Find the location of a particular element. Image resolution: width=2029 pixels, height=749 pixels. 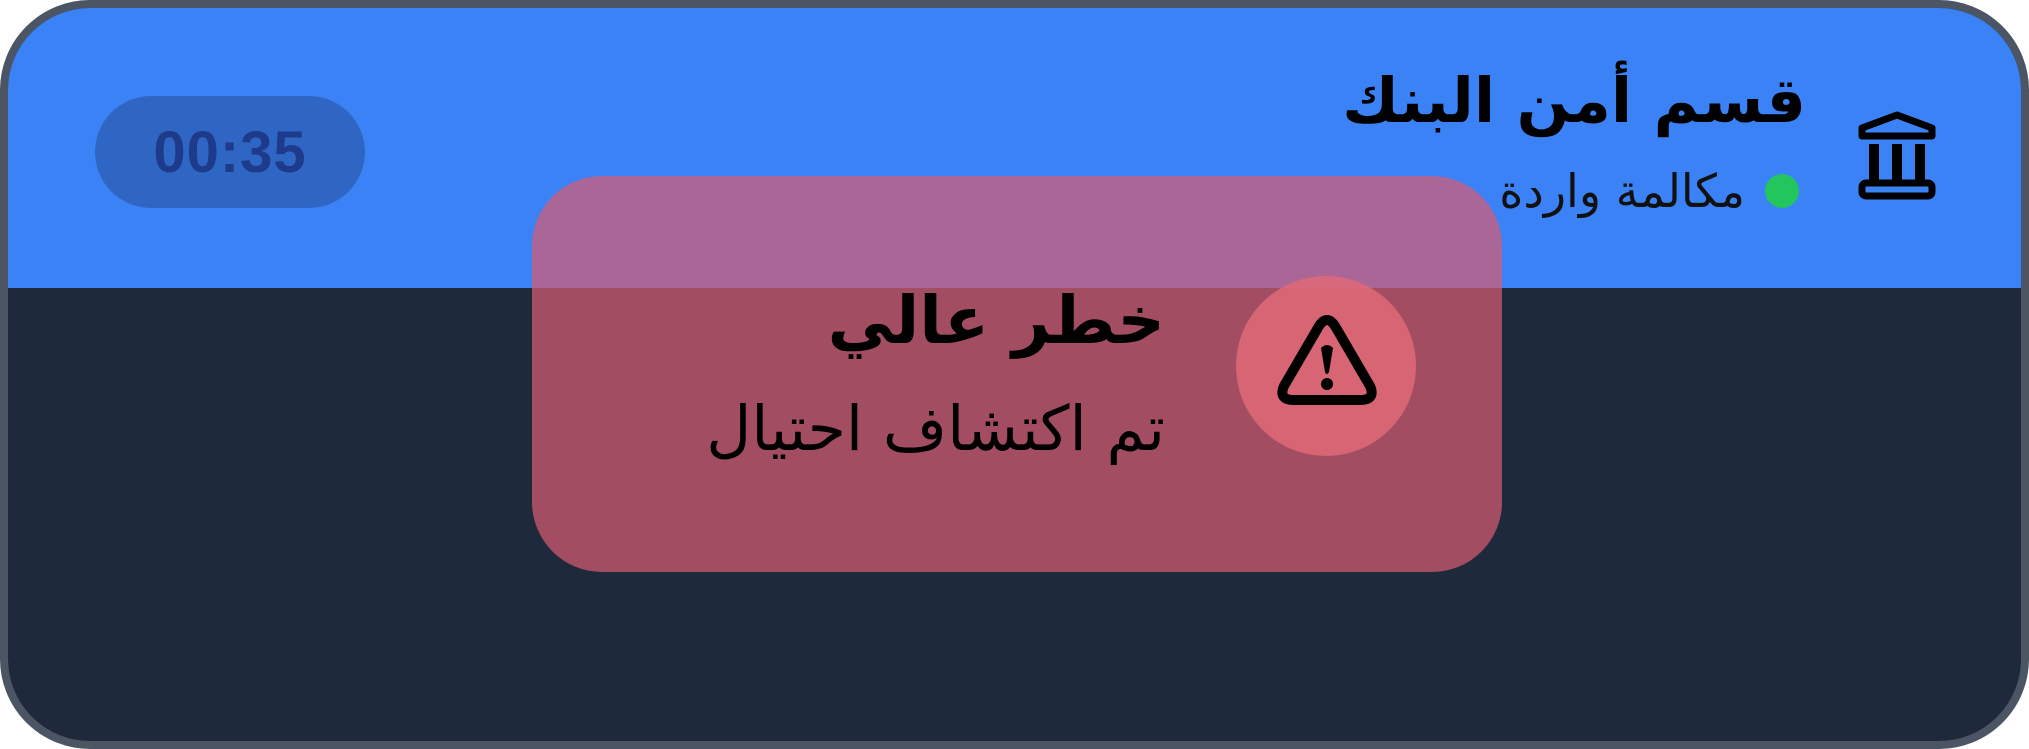

alert-message: تم اكتشاف احتيال is located at coordinates (935, 428).